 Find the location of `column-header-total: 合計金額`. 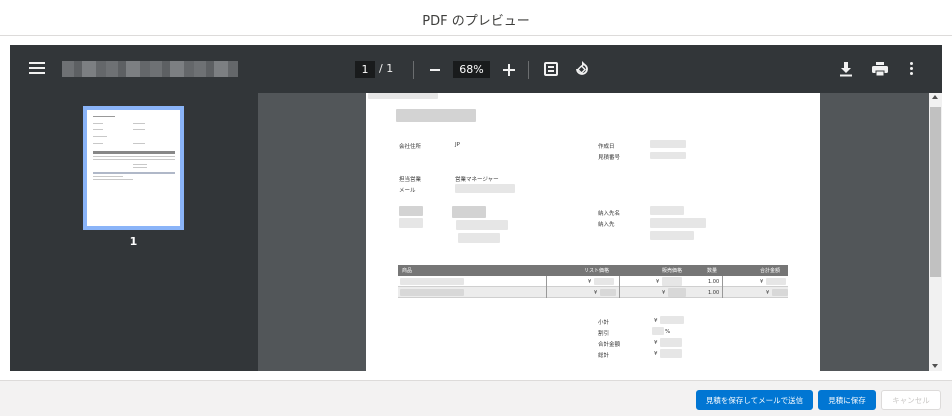

column-header-total: 合計金額 is located at coordinates (770, 271).